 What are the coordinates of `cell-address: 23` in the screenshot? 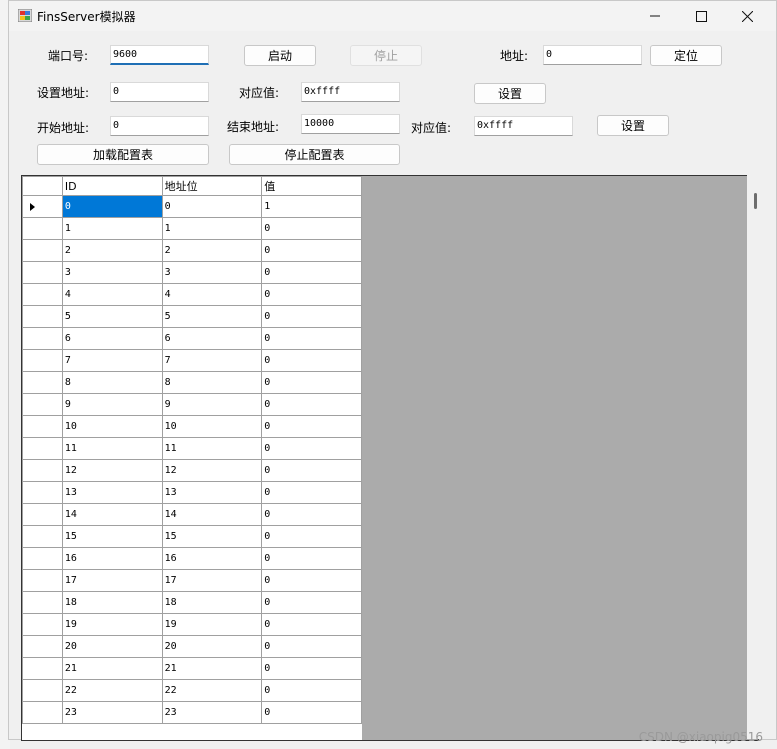 It's located at (212, 712).